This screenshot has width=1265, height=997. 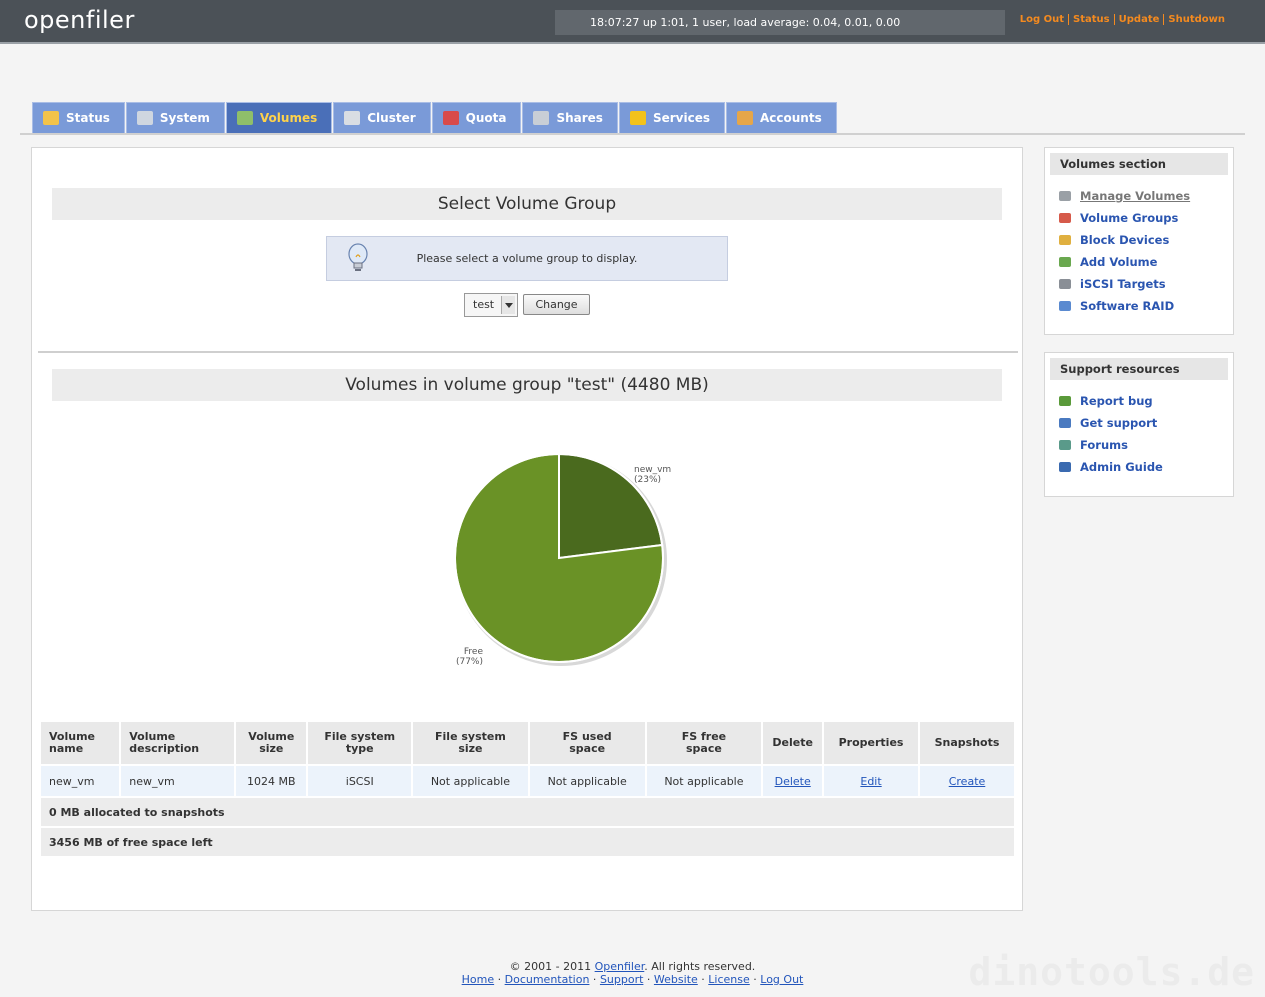 What do you see at coordinates (620, 966) in the screenshot?
I see `openfiler-link: Openfiler` at bounding box center [620, 966].